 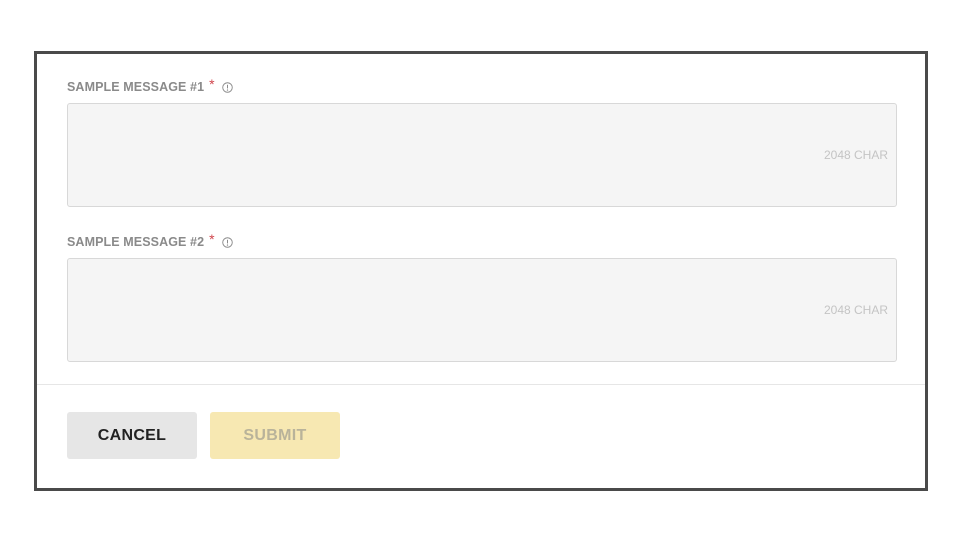 I want to click on submit-button: SUBMIT, so click(x=275, y=435).